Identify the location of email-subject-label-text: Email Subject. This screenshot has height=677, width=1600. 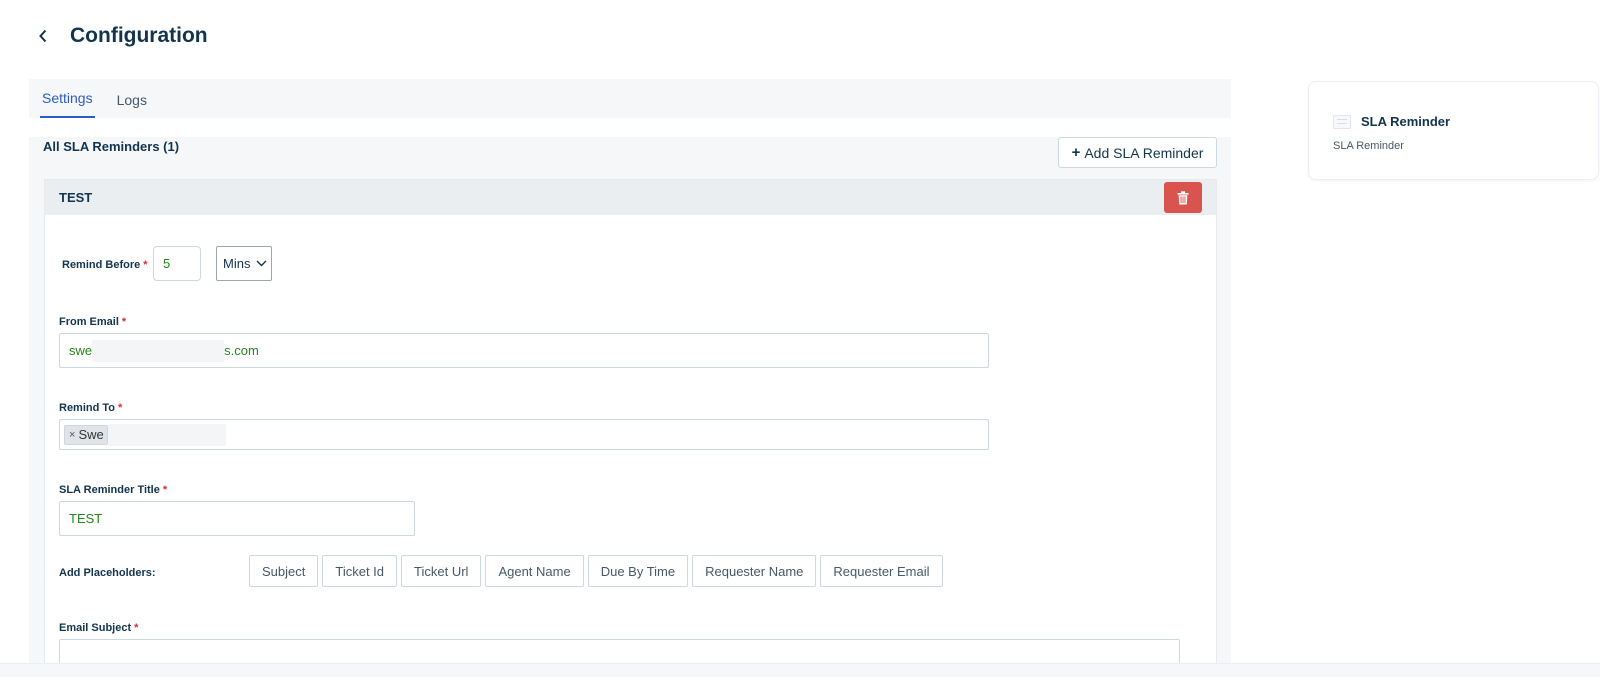
(95, 628).